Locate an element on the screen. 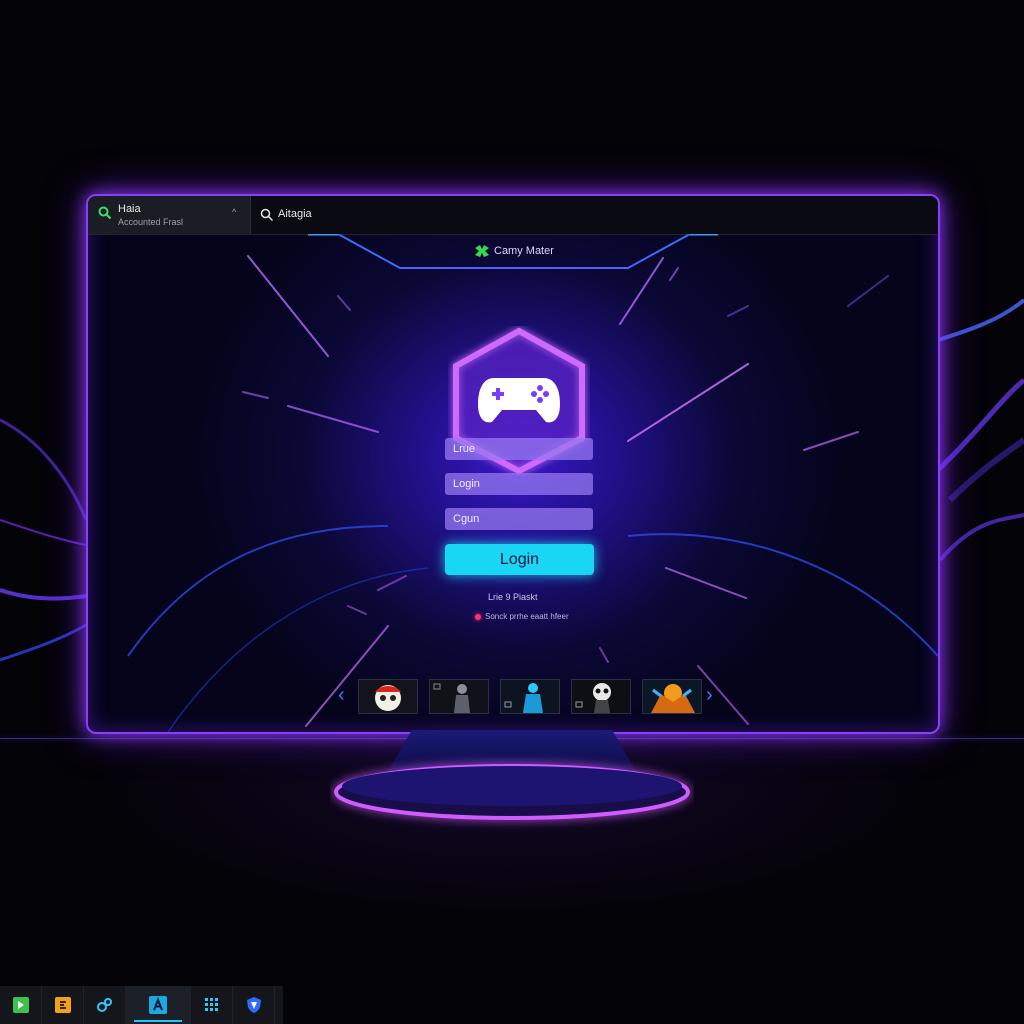 This screenshot has height=1024, width=1024. grid-app-icon is located at coordinates (211, 1004).